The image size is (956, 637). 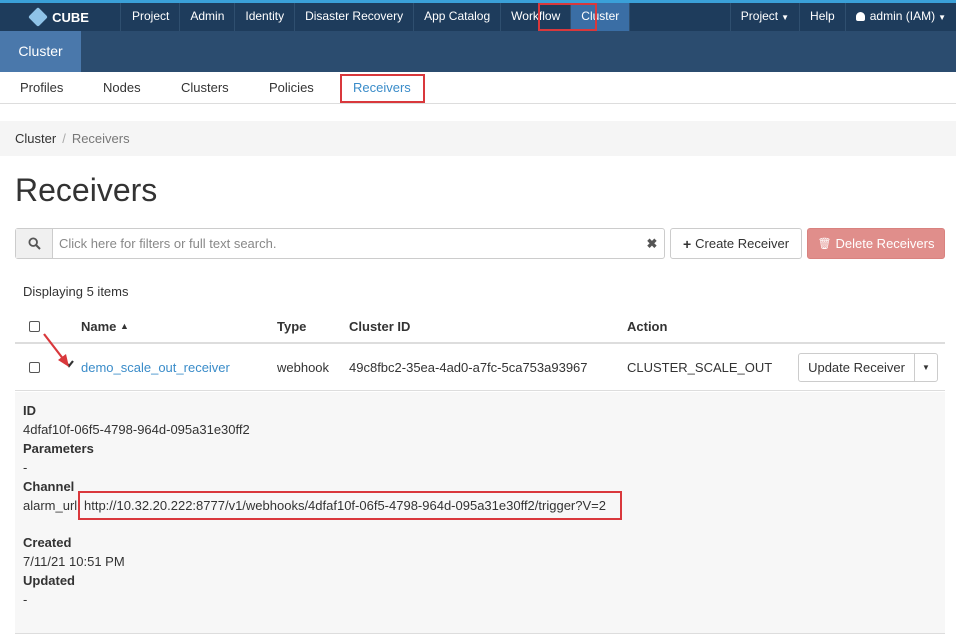 I want to click on project-dropdown: Project ▼, so click(x=764, y=17).